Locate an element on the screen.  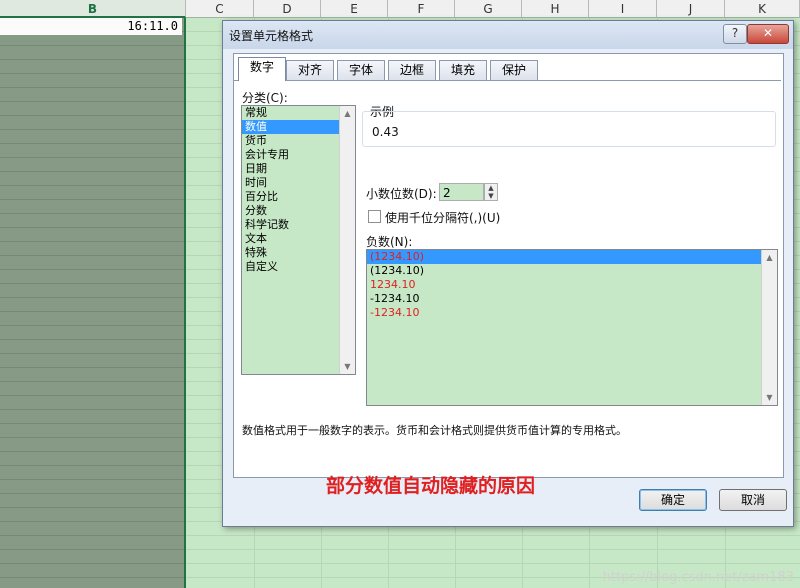
category-scrollbar: ▲ ▼ is located at coordinates (347, 240).